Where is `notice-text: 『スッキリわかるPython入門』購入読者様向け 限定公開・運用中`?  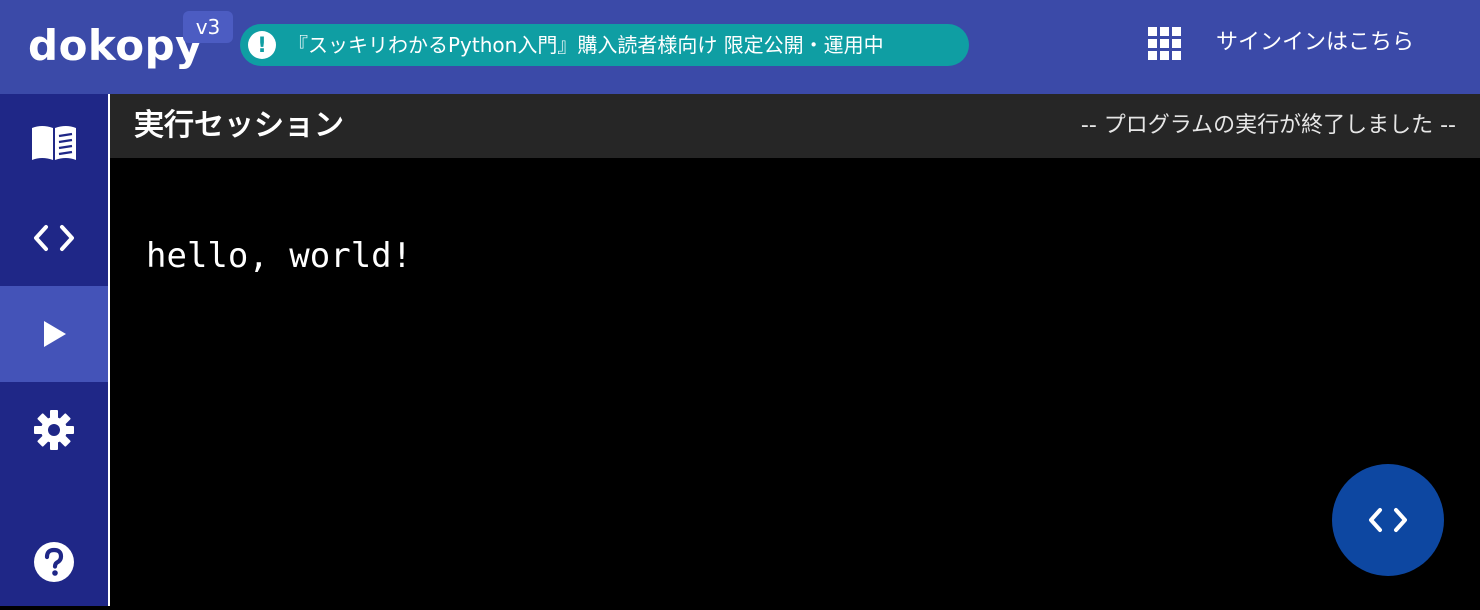
notice-text: 『スッキリわかるPython入門』購入読者様向け 限定公開・運用中 is located at coordinates (586, 45).